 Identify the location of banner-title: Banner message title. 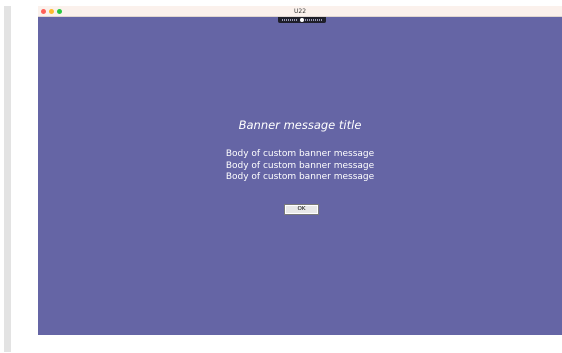
(300, 125).